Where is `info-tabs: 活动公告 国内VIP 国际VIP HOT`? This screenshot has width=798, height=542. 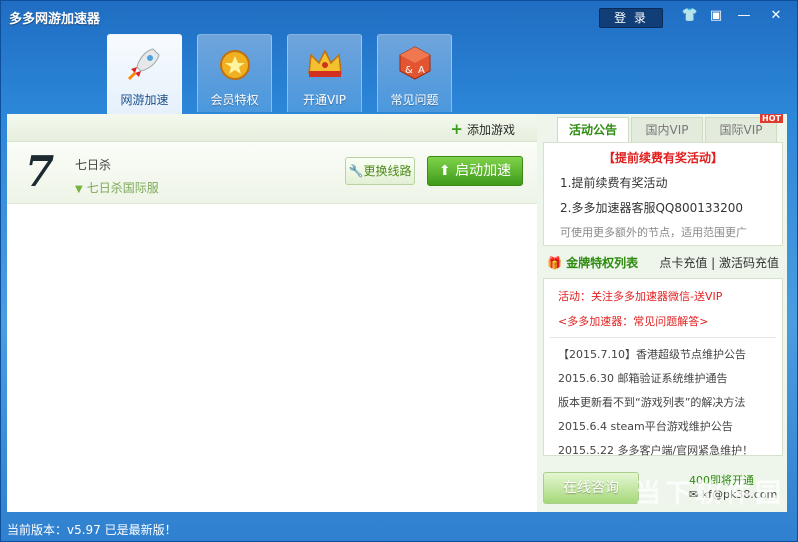 info-tabs: 活动公告 国内VIP 国际VIP HOT is located at coordinates (665, 128).